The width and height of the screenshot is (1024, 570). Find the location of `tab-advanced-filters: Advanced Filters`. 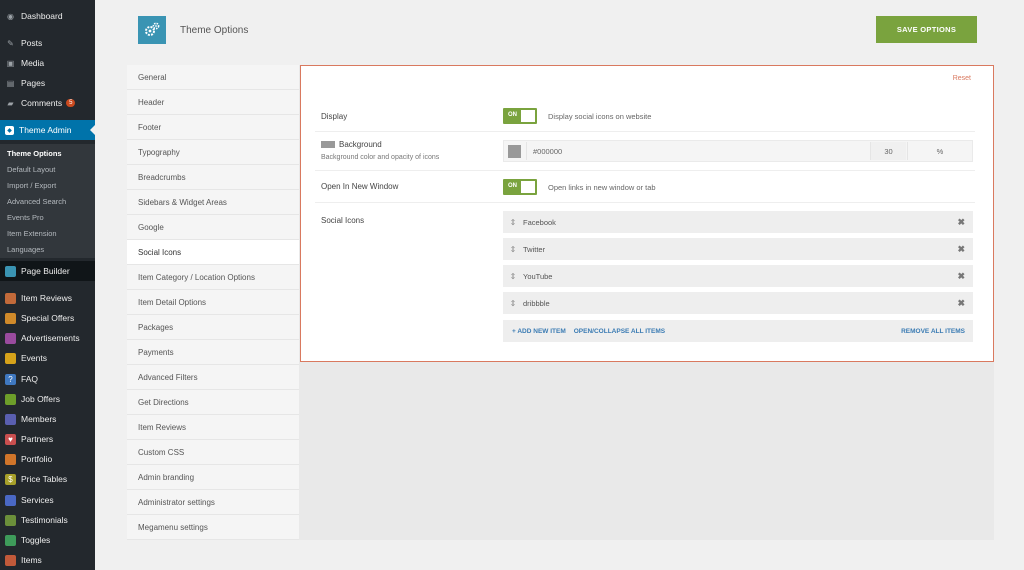

tab-advanced-filters: Advanced Filters is located at coordinates (213, 377).